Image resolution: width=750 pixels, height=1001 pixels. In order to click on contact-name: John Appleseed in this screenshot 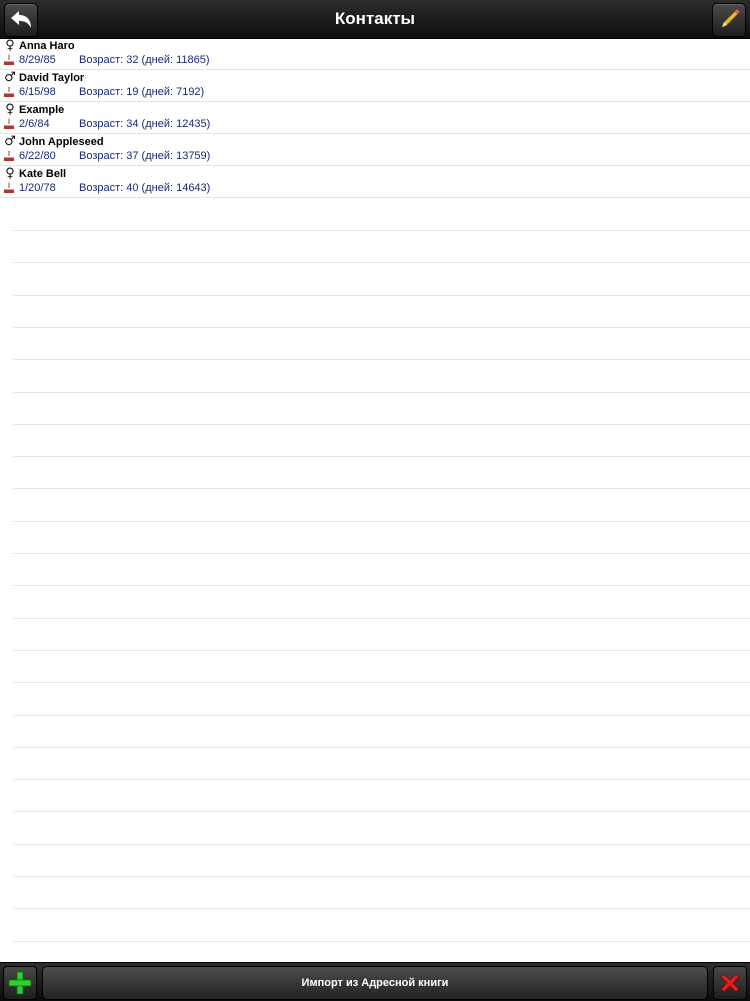, I will do `click(61, 142)`.